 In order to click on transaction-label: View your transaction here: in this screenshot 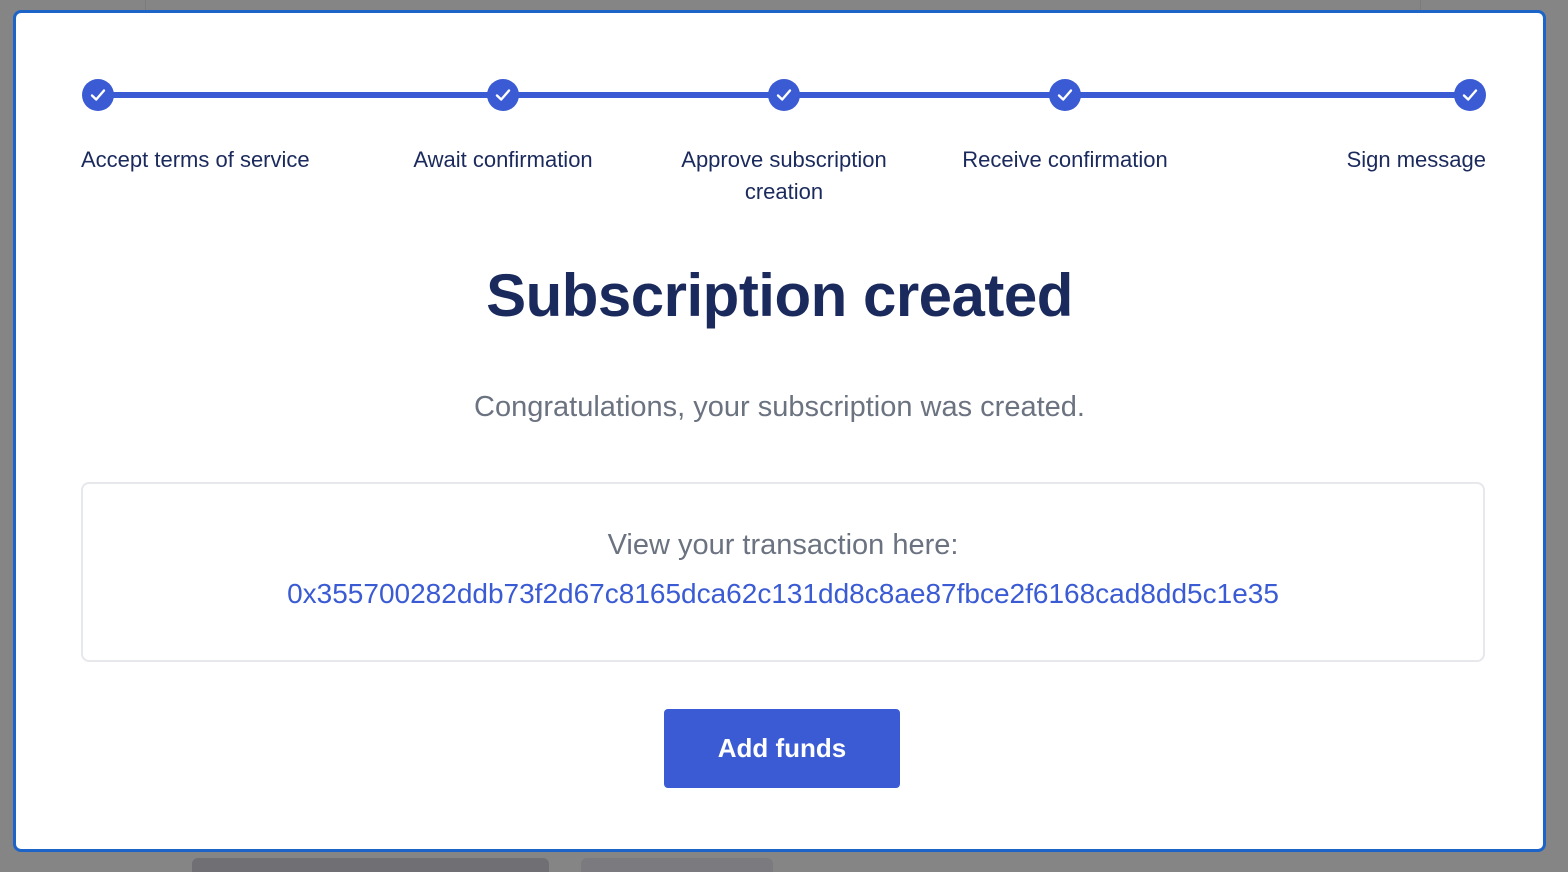, I will do `click(783, 545)`.